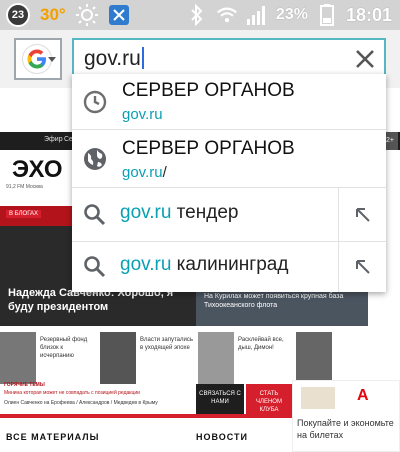 This screenshot has width=400, height=452. Describe the element at coordinates (112, 58) in the screenshot. I see `url-input-value: gov.ru` at that location.